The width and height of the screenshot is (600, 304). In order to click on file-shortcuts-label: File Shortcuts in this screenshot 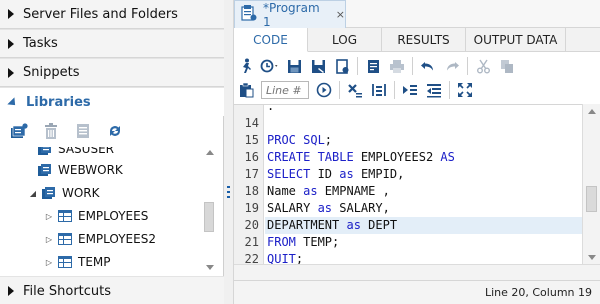, I will do `click(67, 291)`.